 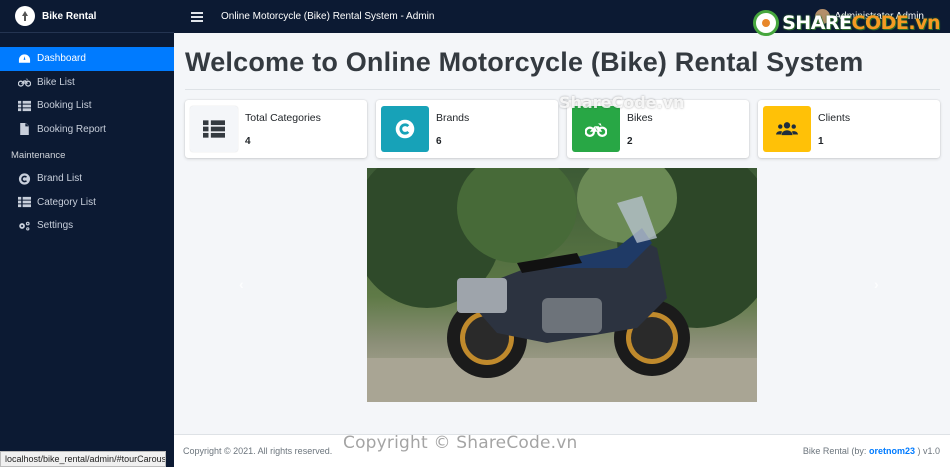 I want to click on info-box-value: 1, so click(x=821, y=141).